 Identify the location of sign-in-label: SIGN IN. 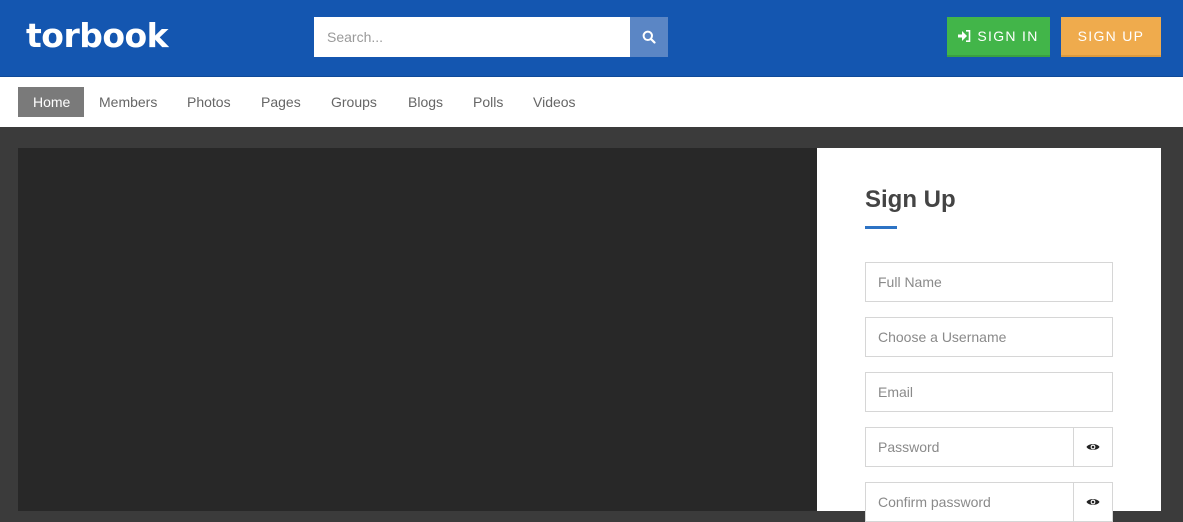
(1008, 36).